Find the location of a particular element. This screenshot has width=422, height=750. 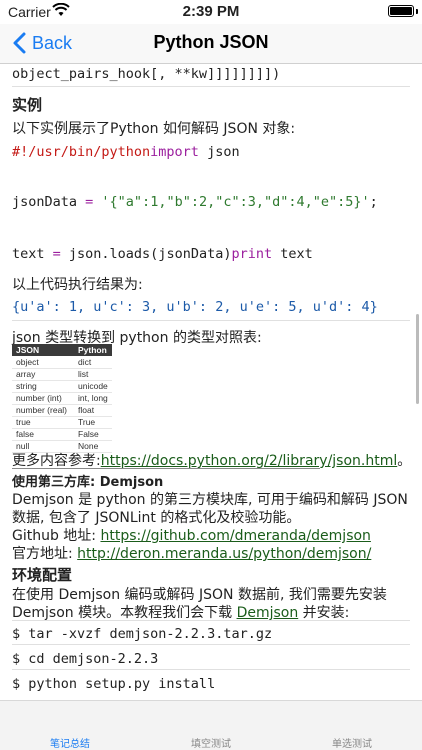

environment-heading: 环境配置 is located at coordinates (42, 575).